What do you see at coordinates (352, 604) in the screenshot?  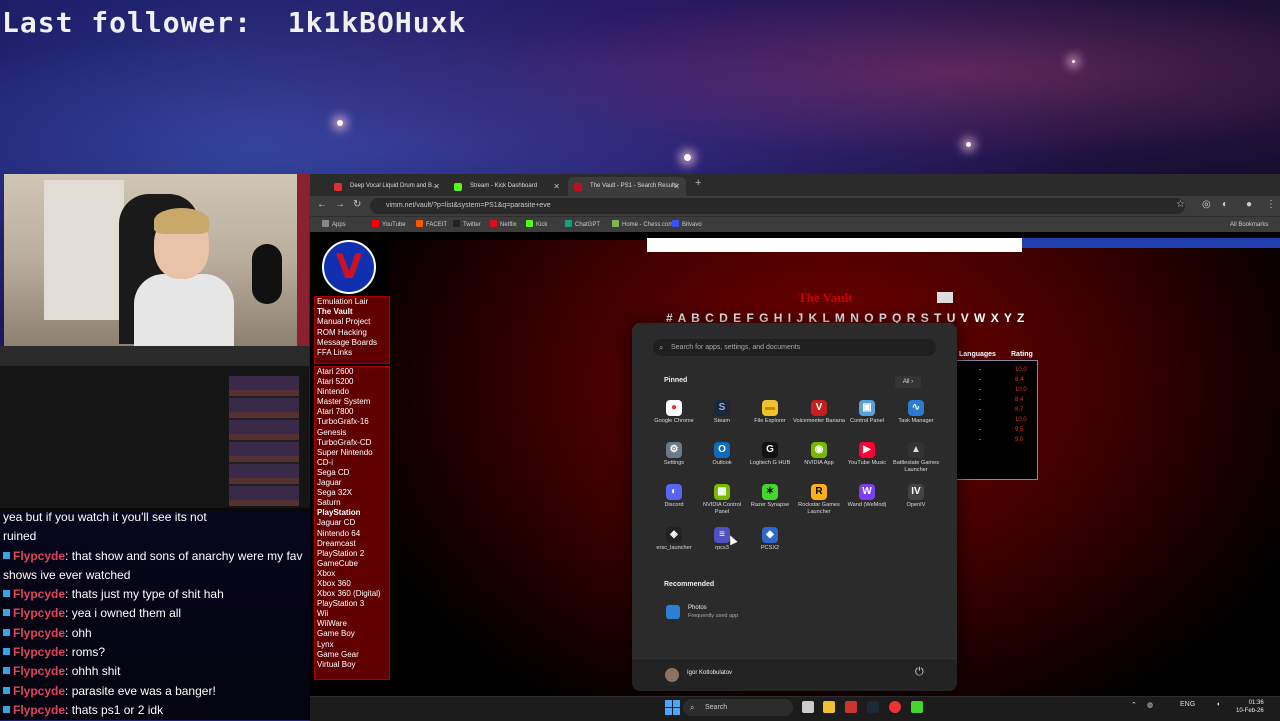 I see `console-link: PlayStation 3` at bounding box center [352, 604].